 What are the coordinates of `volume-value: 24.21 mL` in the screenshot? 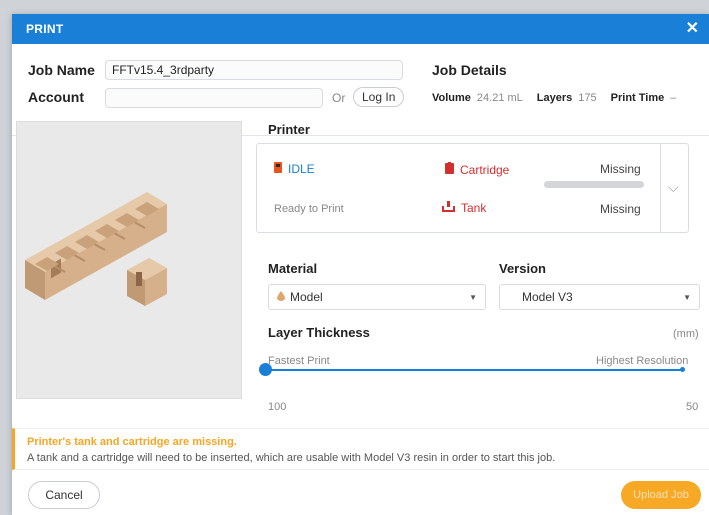 It's located at (499, 98).